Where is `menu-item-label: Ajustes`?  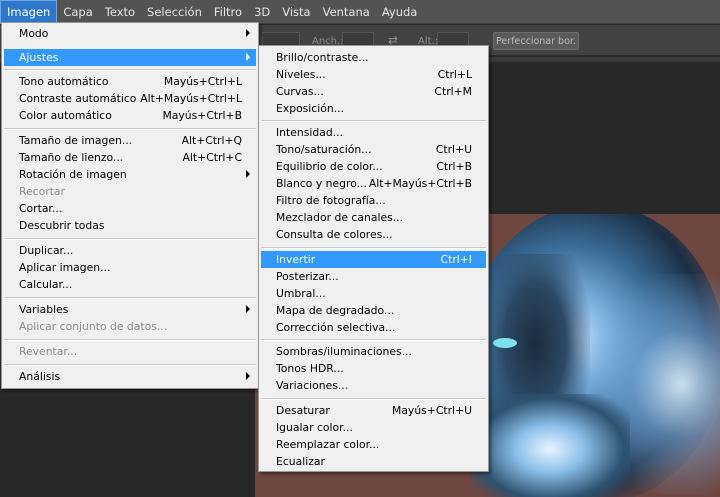 menu-item-label: Ajustes is located at coordinates (39, 57).